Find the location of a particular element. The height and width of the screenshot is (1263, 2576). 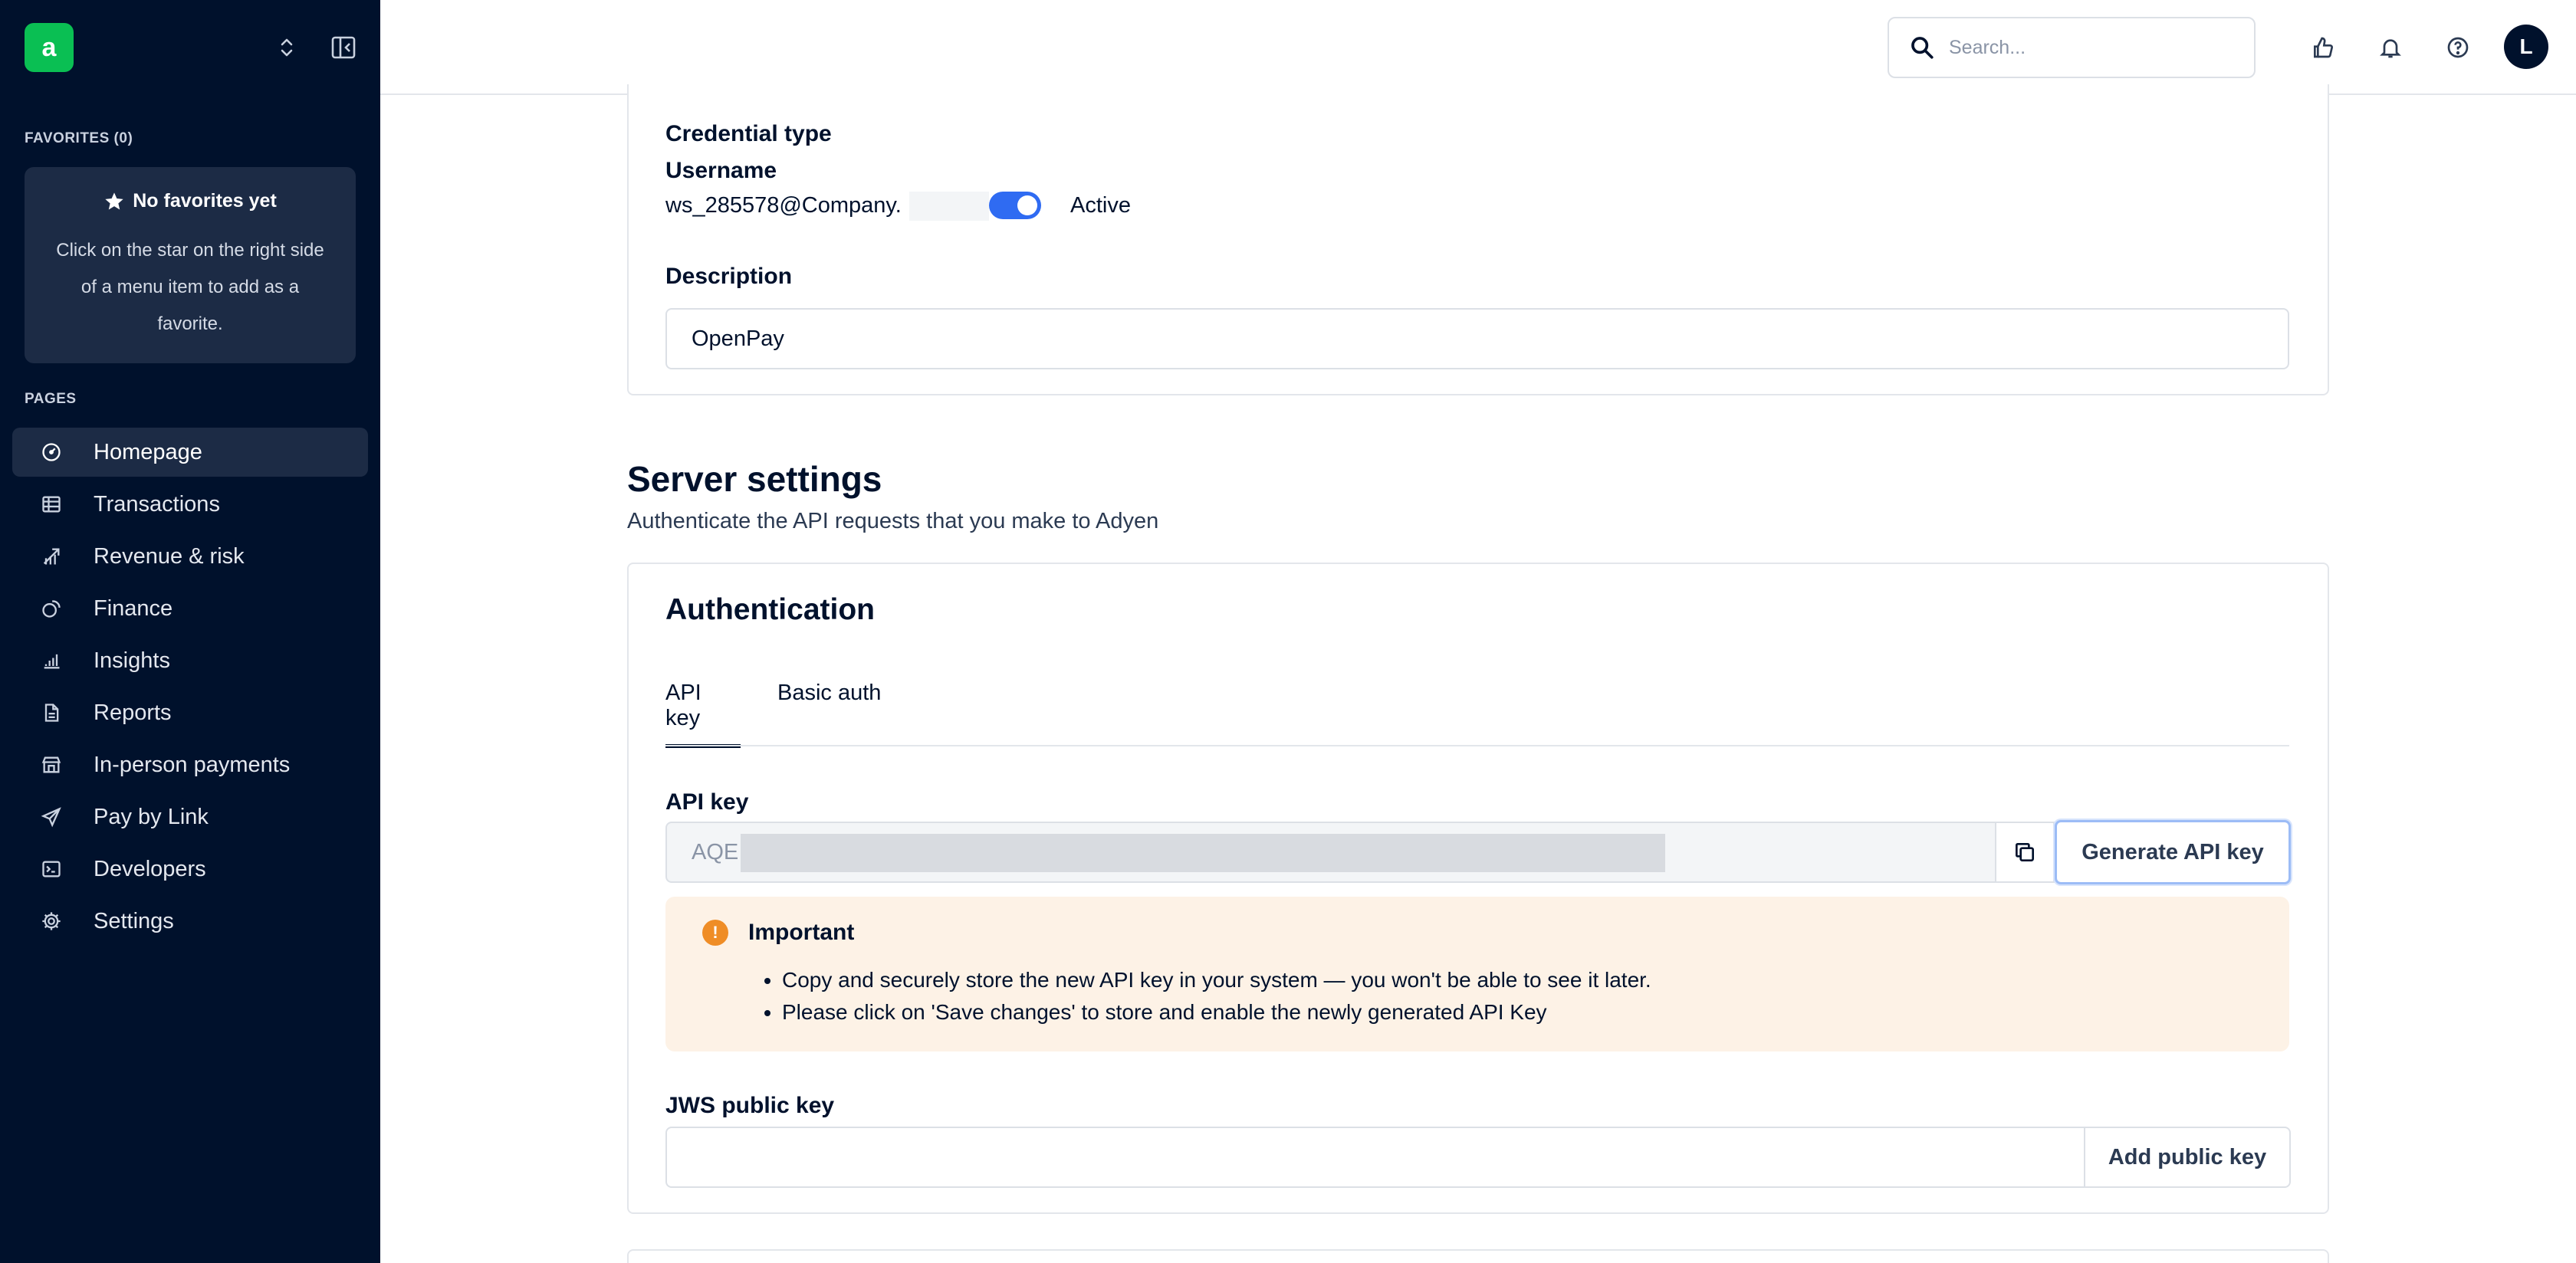

sidebar-item-label: Developers is located at coordinates (150, 869).